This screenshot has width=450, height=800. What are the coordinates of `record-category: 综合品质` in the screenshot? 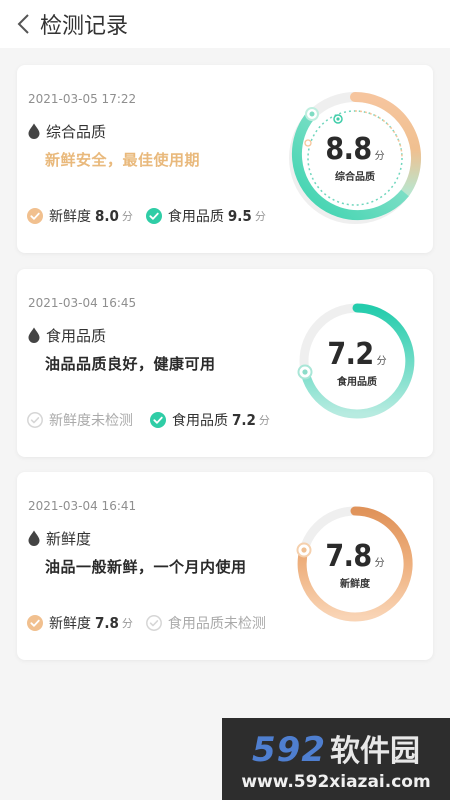 It's located at (66, 131).